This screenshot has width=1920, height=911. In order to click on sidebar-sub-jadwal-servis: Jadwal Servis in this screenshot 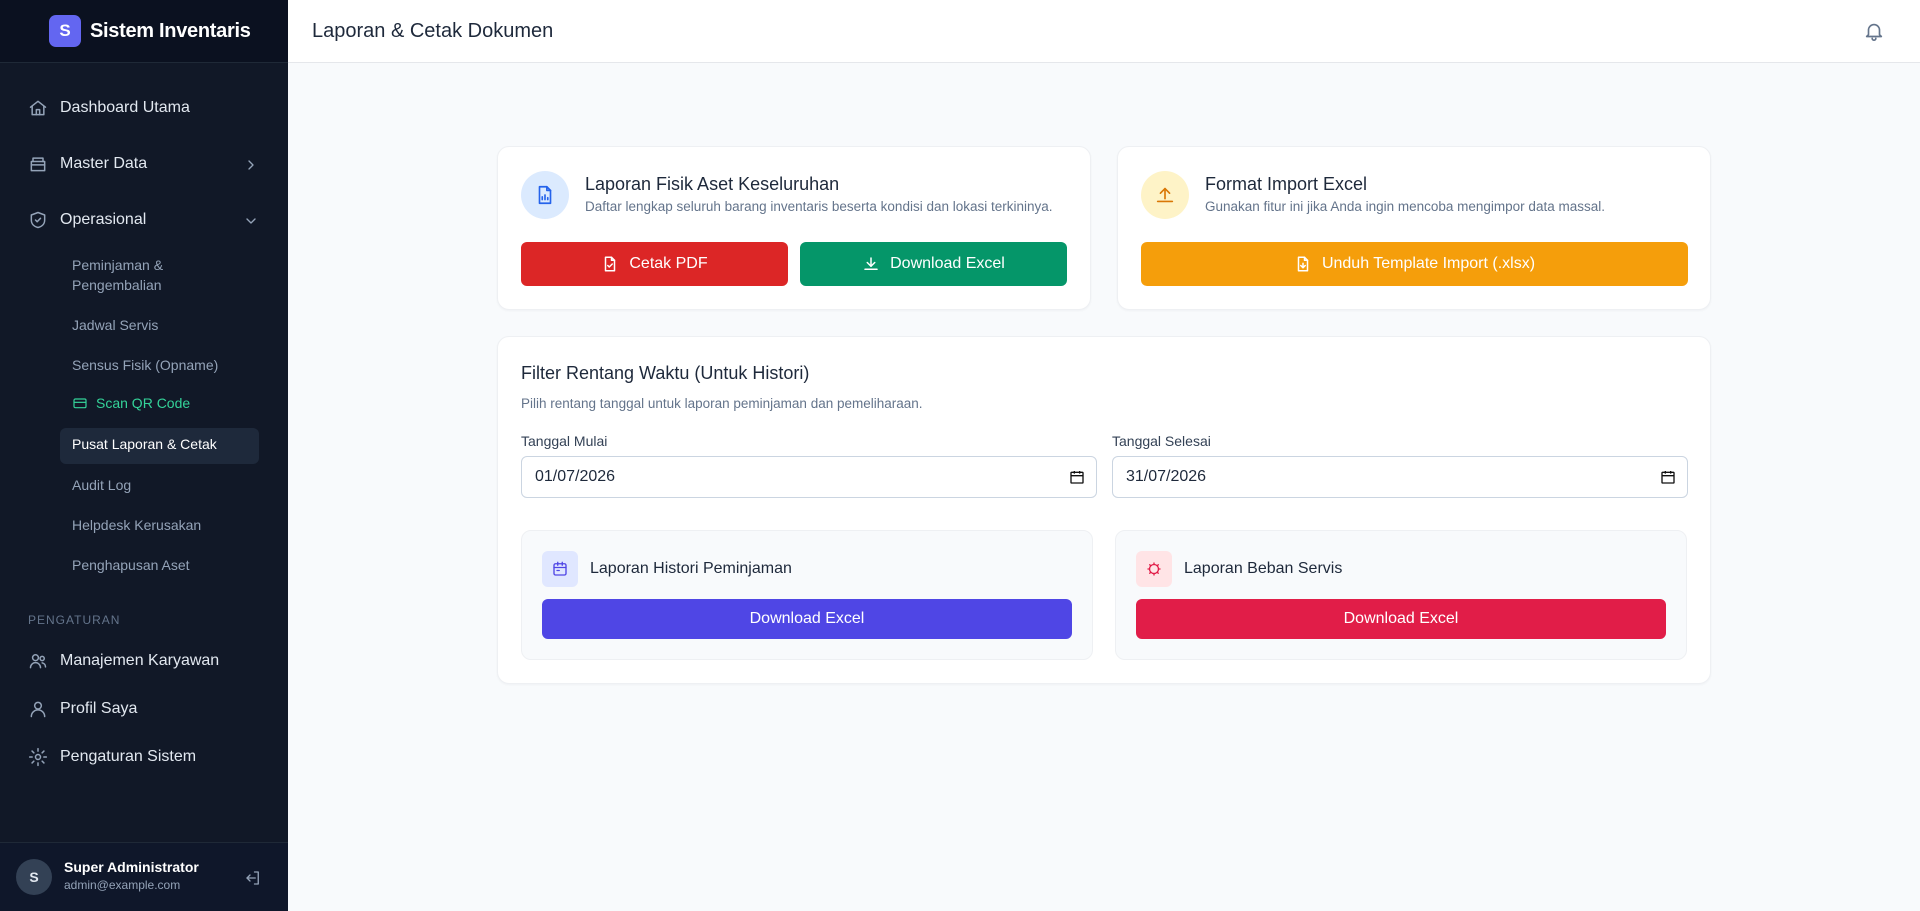, I will do `click(162, 325)`.